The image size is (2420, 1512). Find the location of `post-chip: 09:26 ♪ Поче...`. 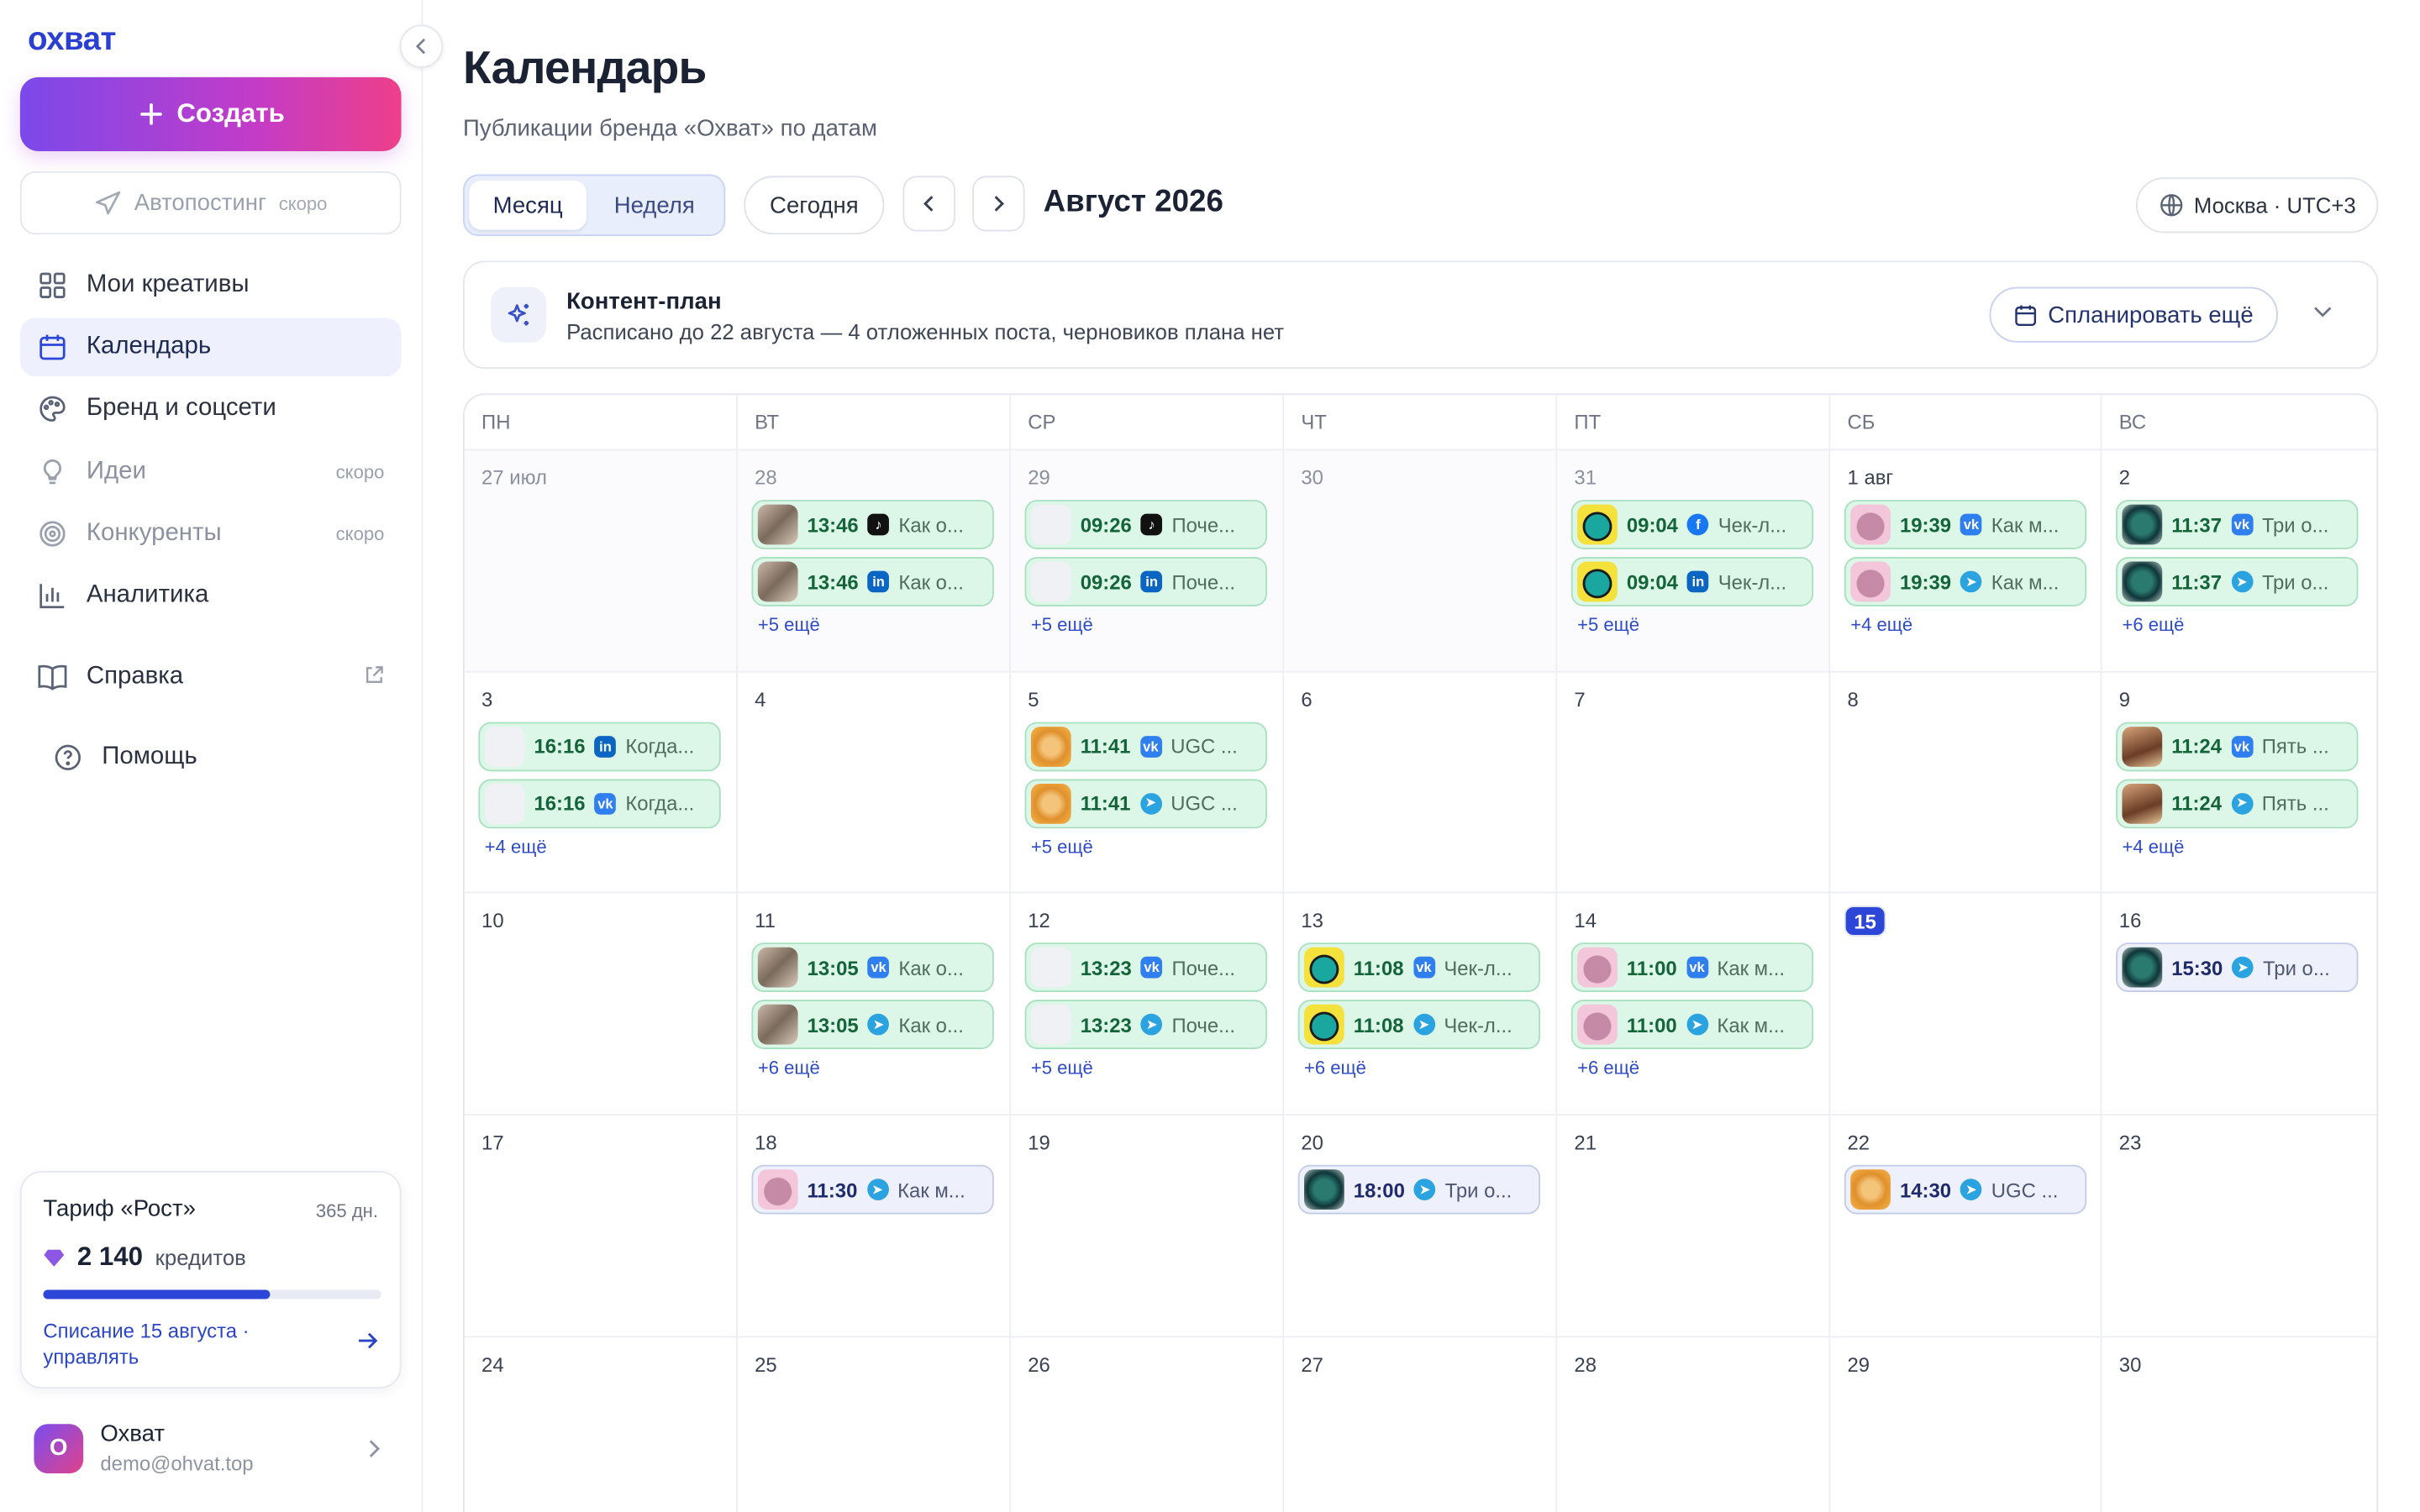

post-chip: 09:26 ♪ Поче... is located at coordinates (1145, 524).